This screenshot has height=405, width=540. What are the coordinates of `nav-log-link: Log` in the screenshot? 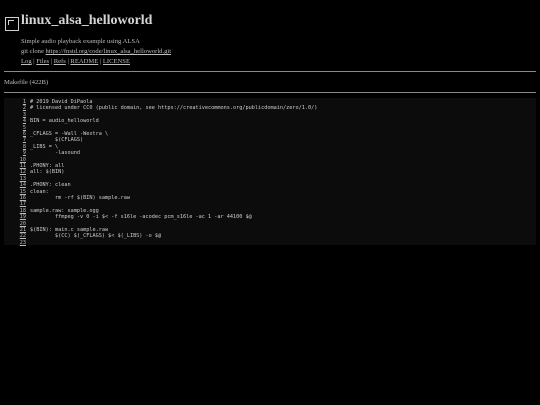 It's located at (26, 61).